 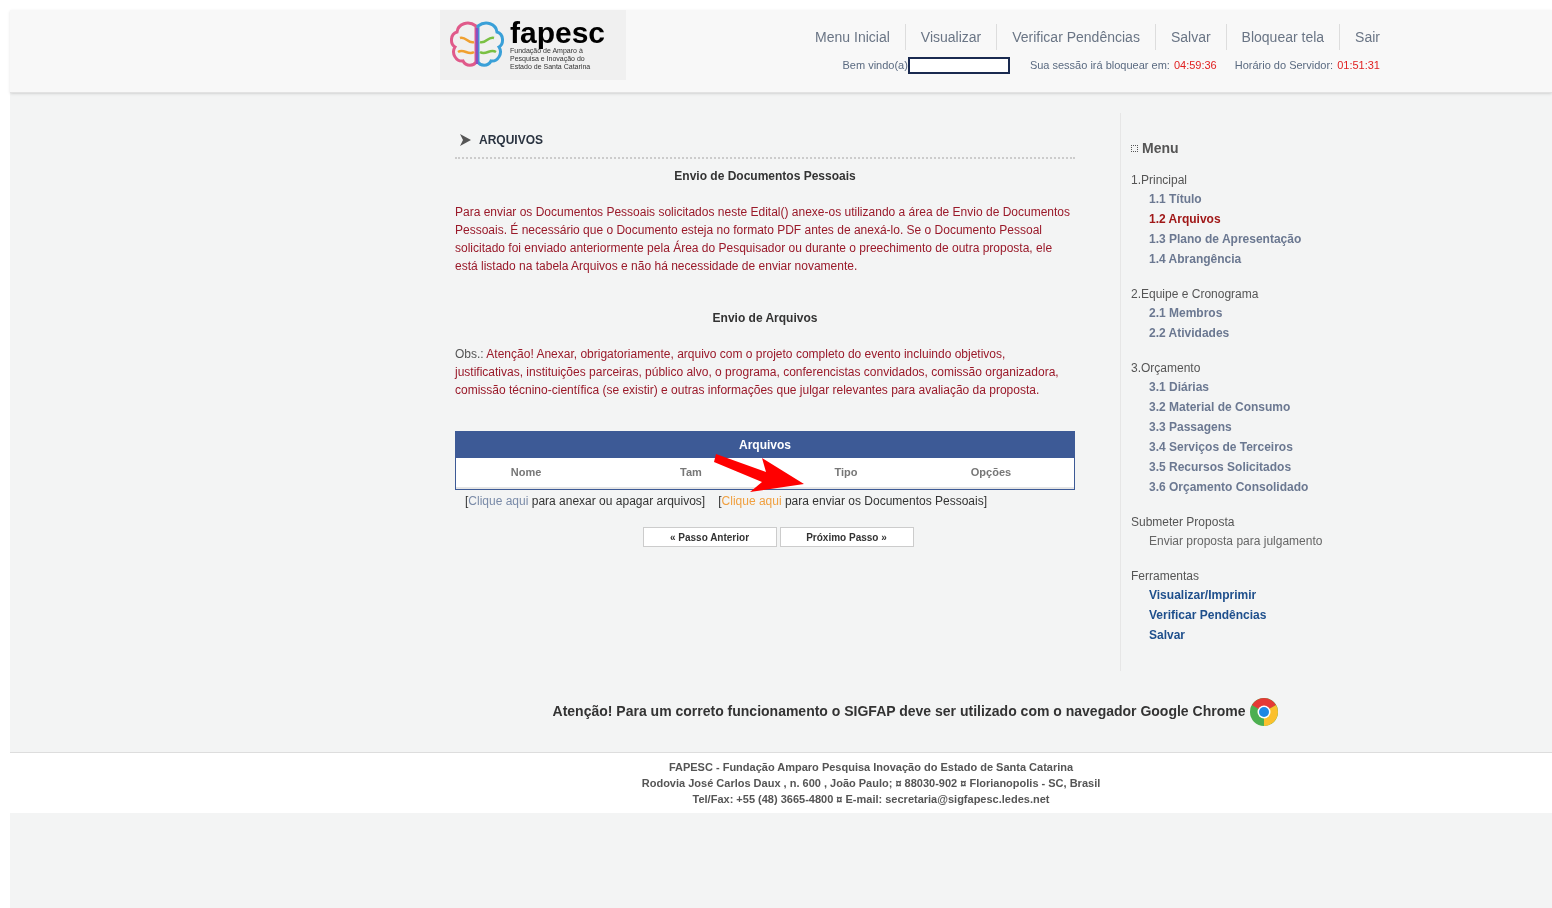 What do you see at coordinates (899, 711) in the screenshot?
I see `browser-notice: Atenção! Para um correto funcionamento o SIGFAP deve ser utilizado com o navegador Google Chrome` at bounding box center [899, 711].